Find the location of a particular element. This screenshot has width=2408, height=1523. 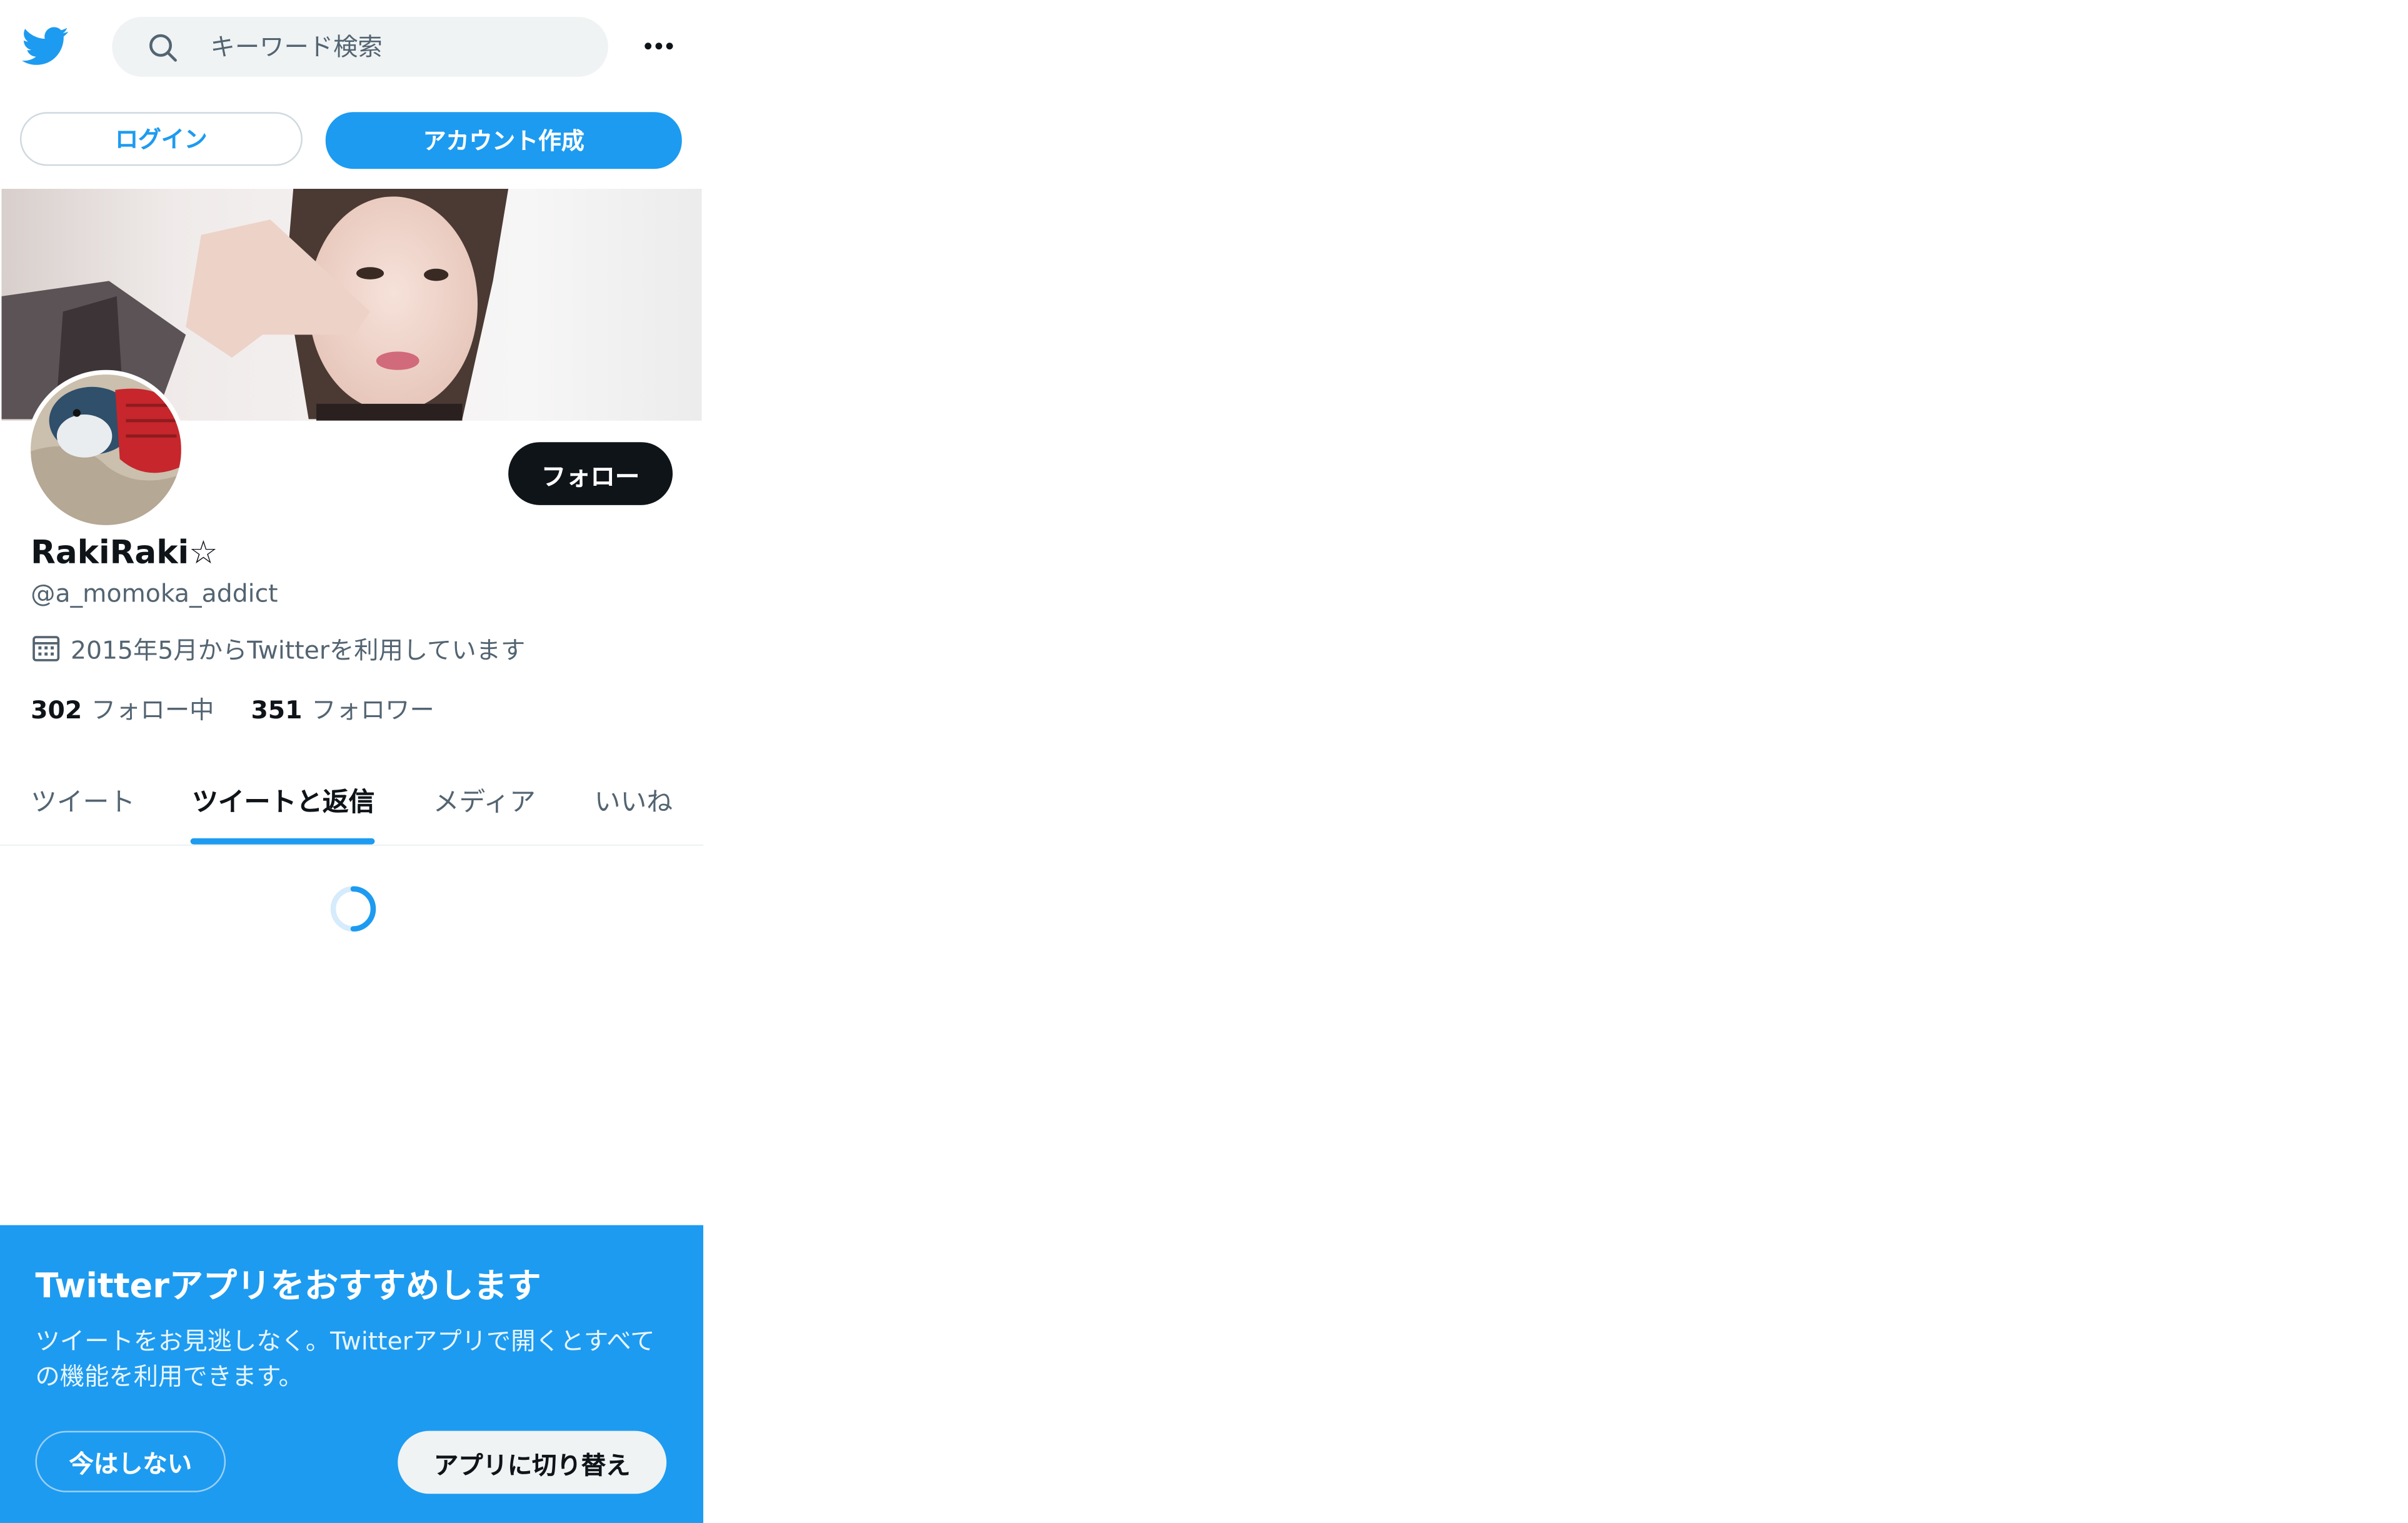

search-placeholder: キーワード検索 is located at coordinates (297, 48).